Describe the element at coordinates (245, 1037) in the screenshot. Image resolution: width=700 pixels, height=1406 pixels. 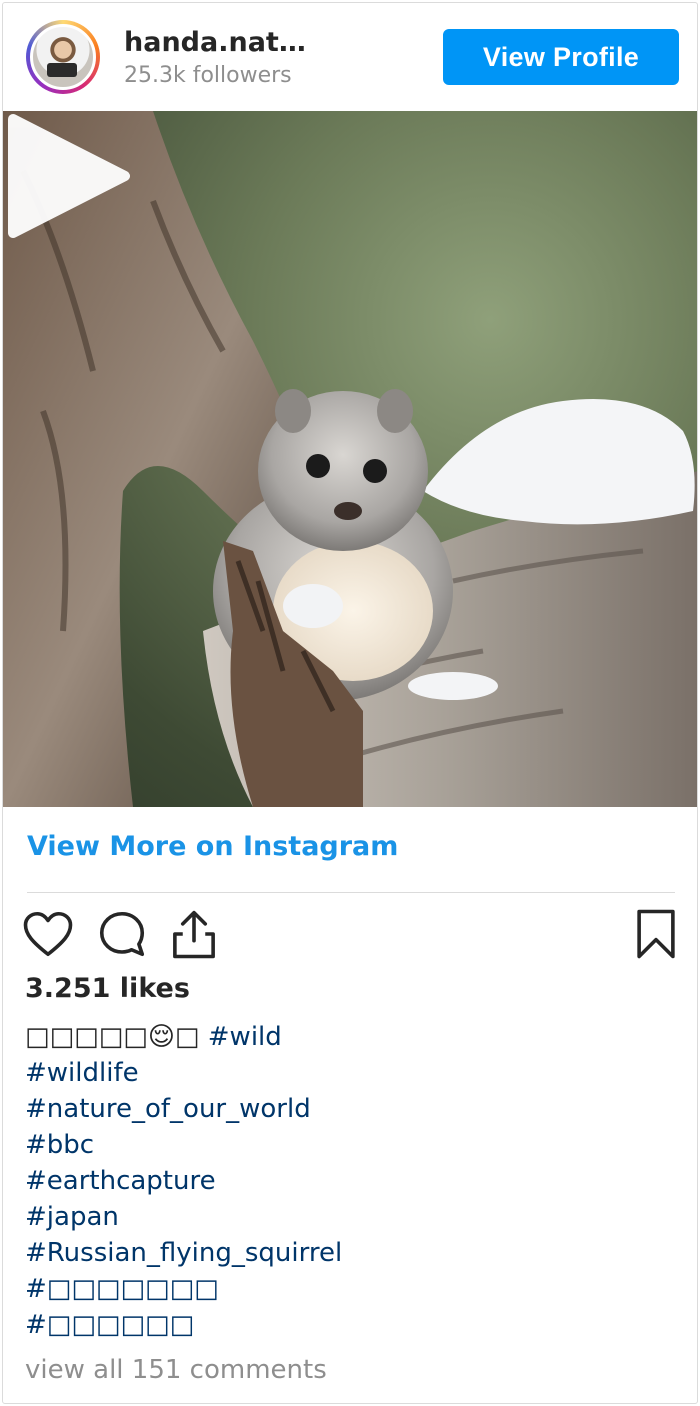
I see `hashtag-link: #wild` at that location.